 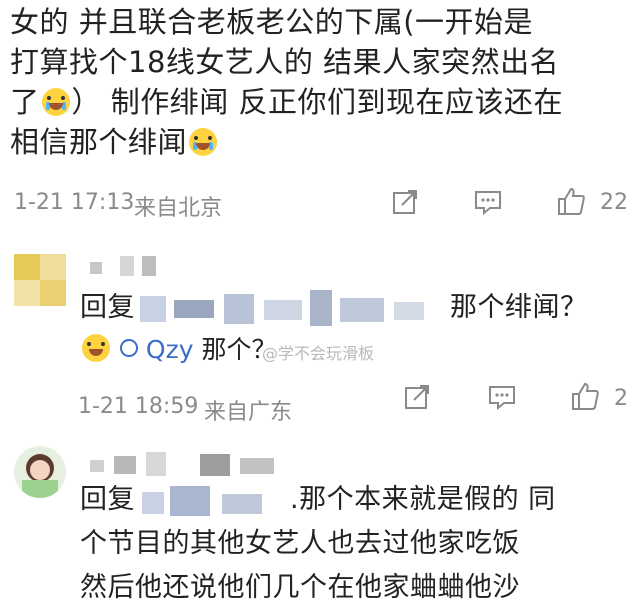 I want to click on reply-timestamp: 1-21 18:59, so click(x=138, y=406).